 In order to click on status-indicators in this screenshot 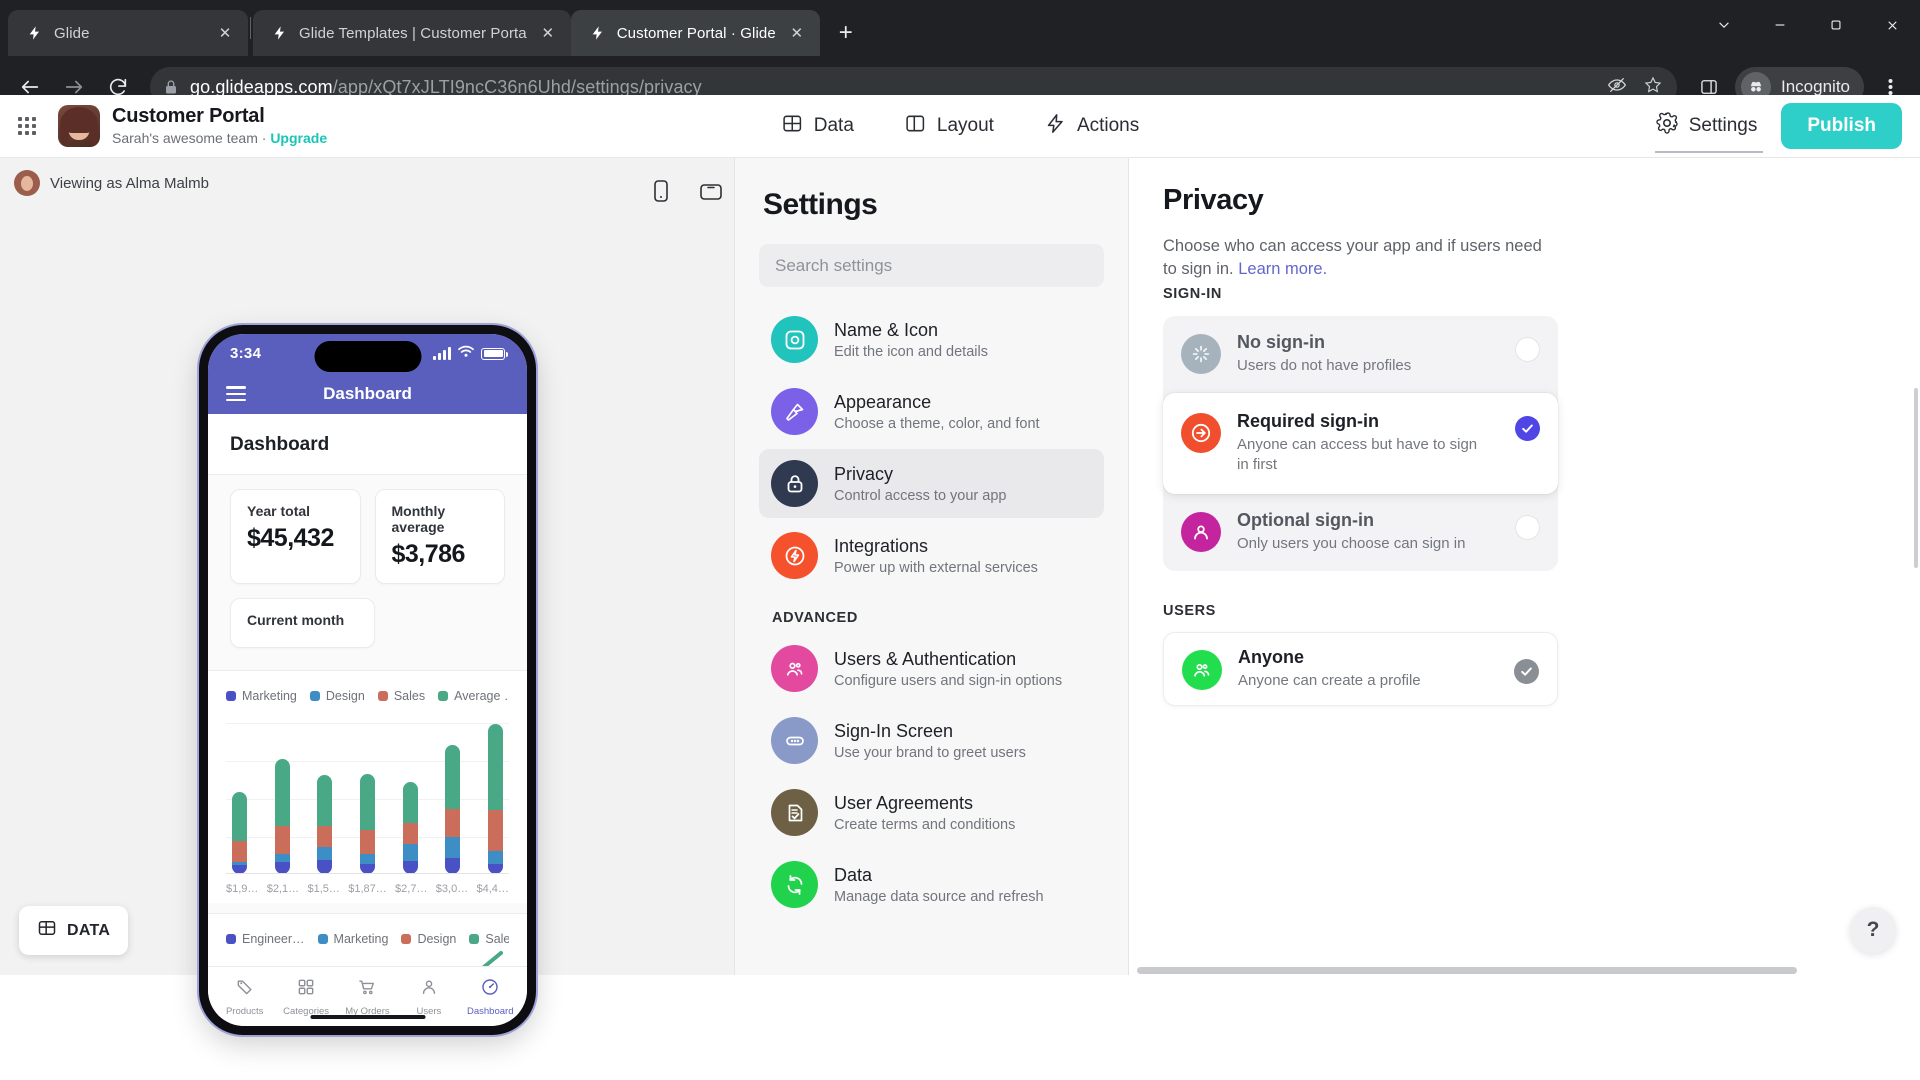, I will do `click(470, 354)`.